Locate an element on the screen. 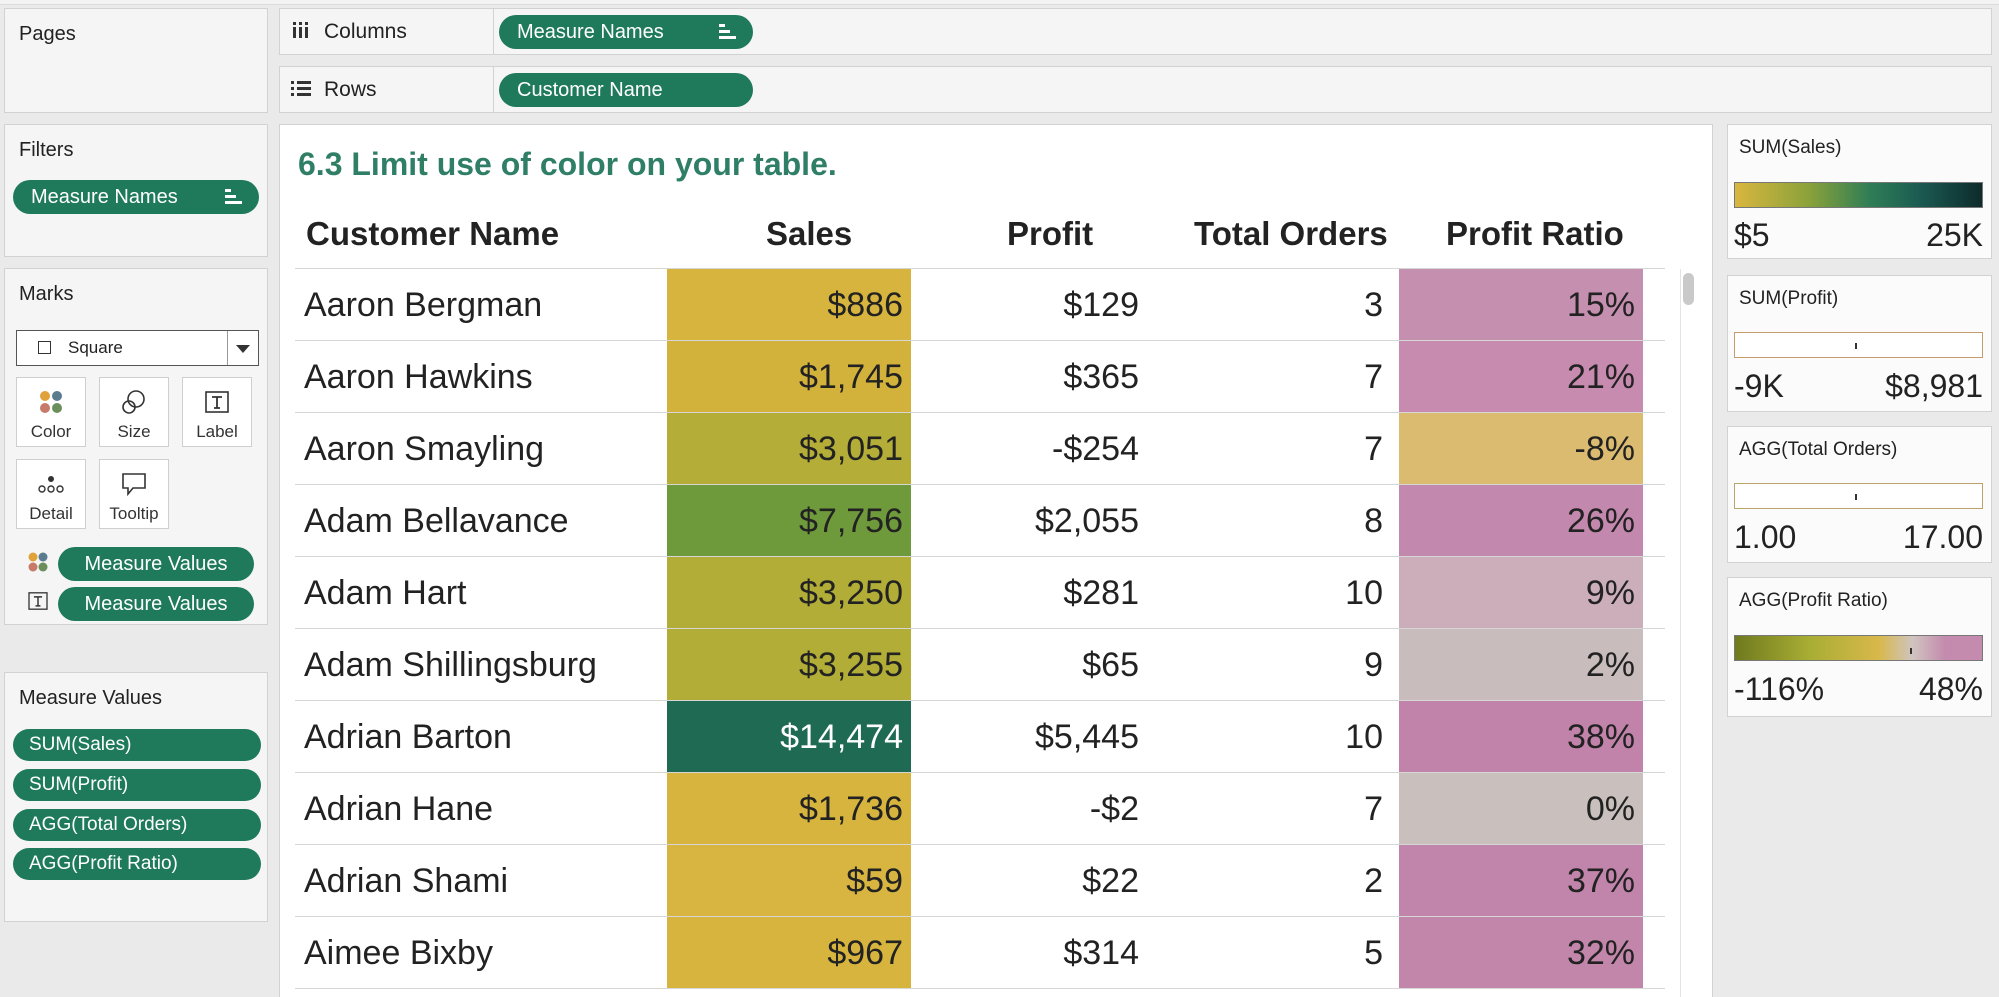 The height and width of the screenshot is (997, 1999). sales-cell: $967 is located at coordinates (789, 952).